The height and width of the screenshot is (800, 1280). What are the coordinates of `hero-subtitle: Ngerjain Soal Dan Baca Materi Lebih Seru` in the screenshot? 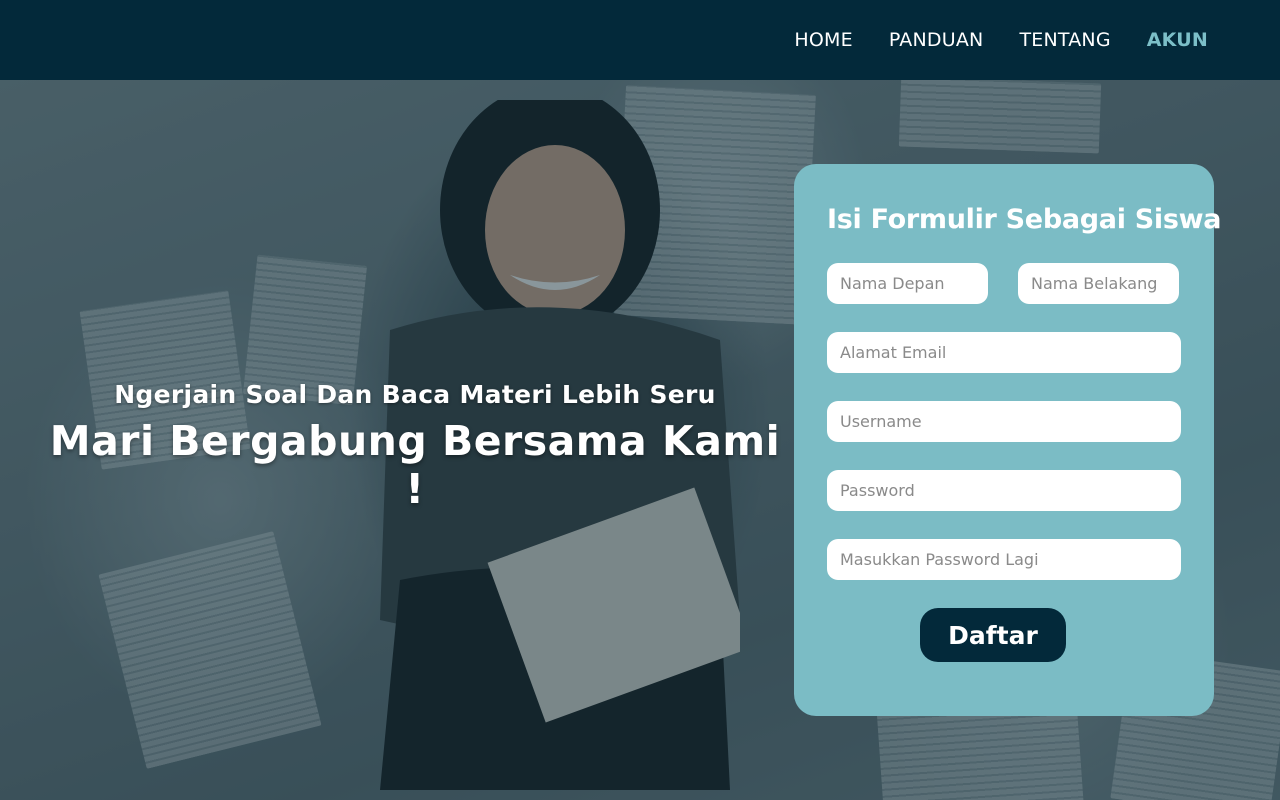 It's located at (415, 394).